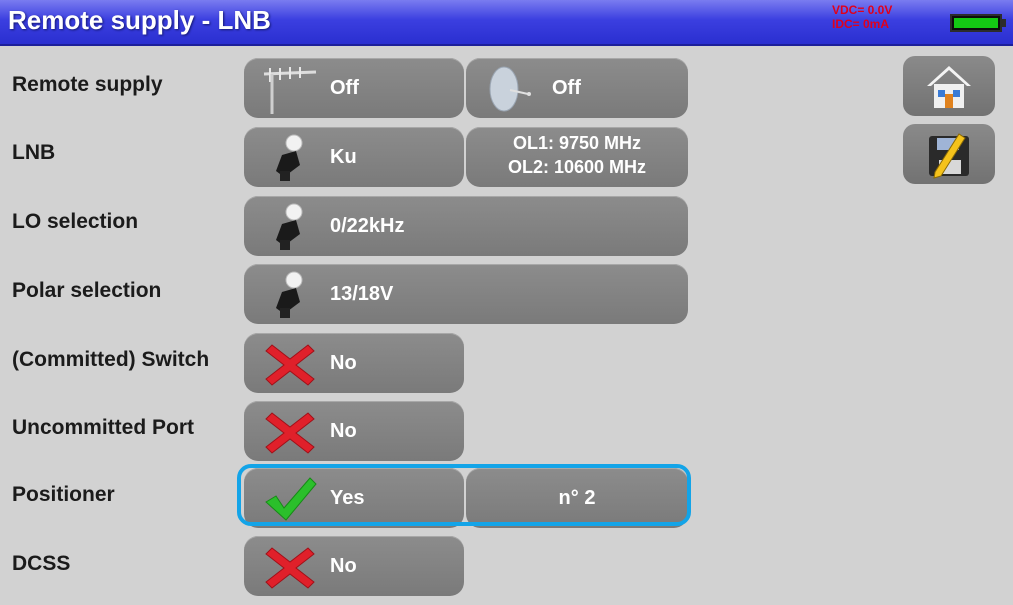  I want to click on uncommitted-port-value: No, so click(343, 431).